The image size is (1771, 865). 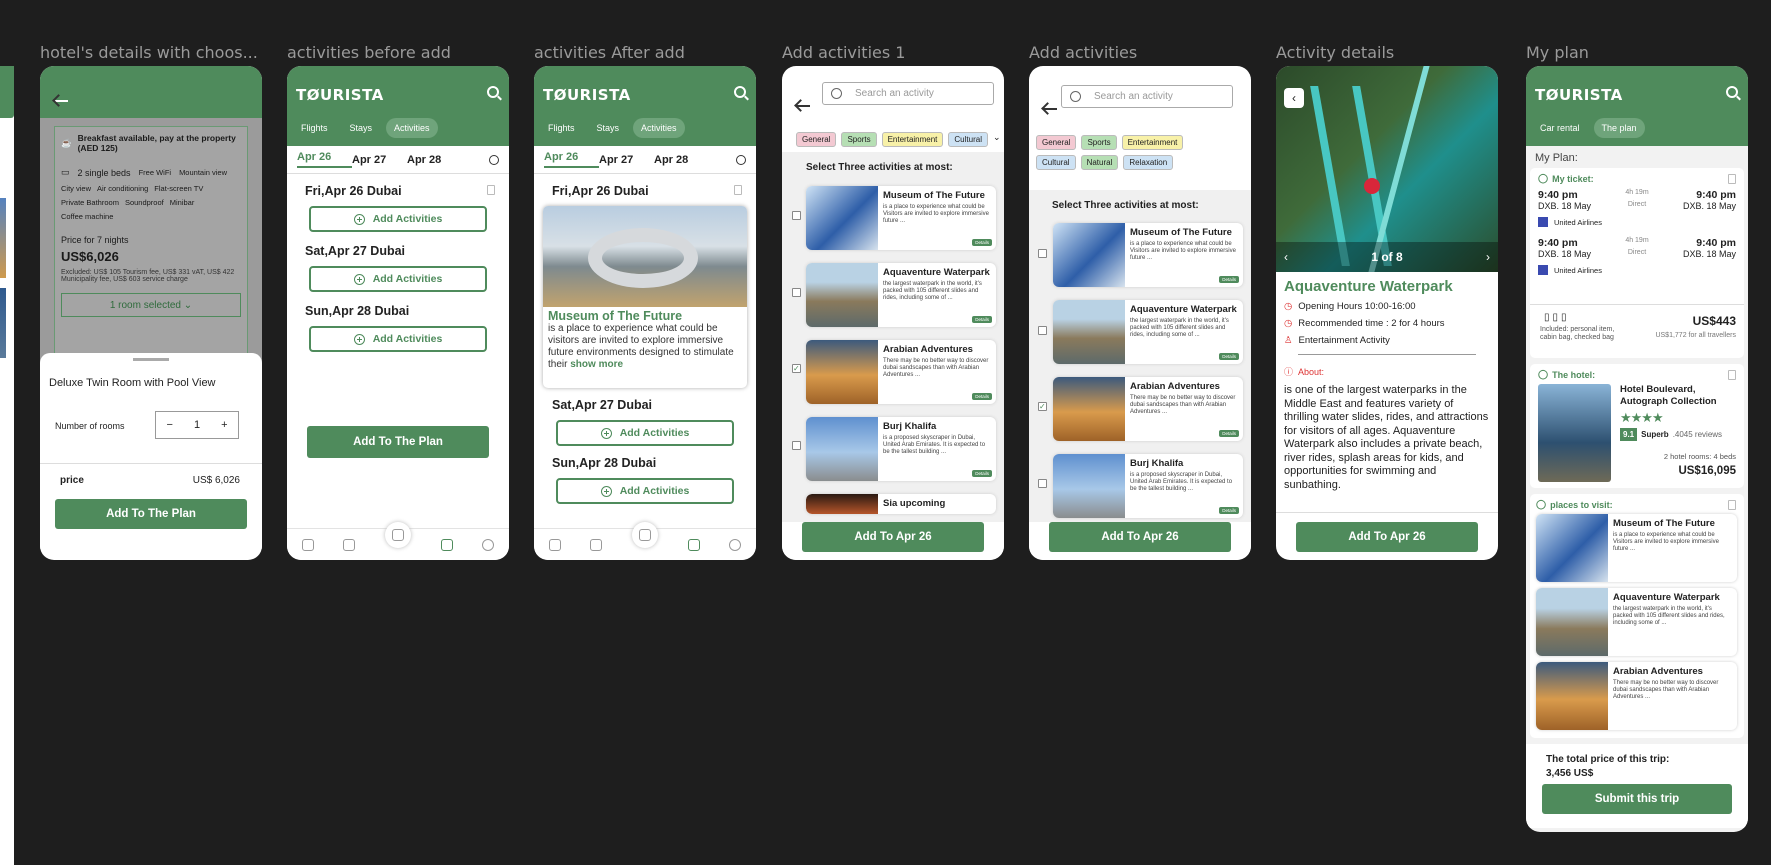 What do you see at coordinates (1560, 128) in the screenshot?
I see `tab-car-rental: Car rental` at bounding box center [1560, 128].